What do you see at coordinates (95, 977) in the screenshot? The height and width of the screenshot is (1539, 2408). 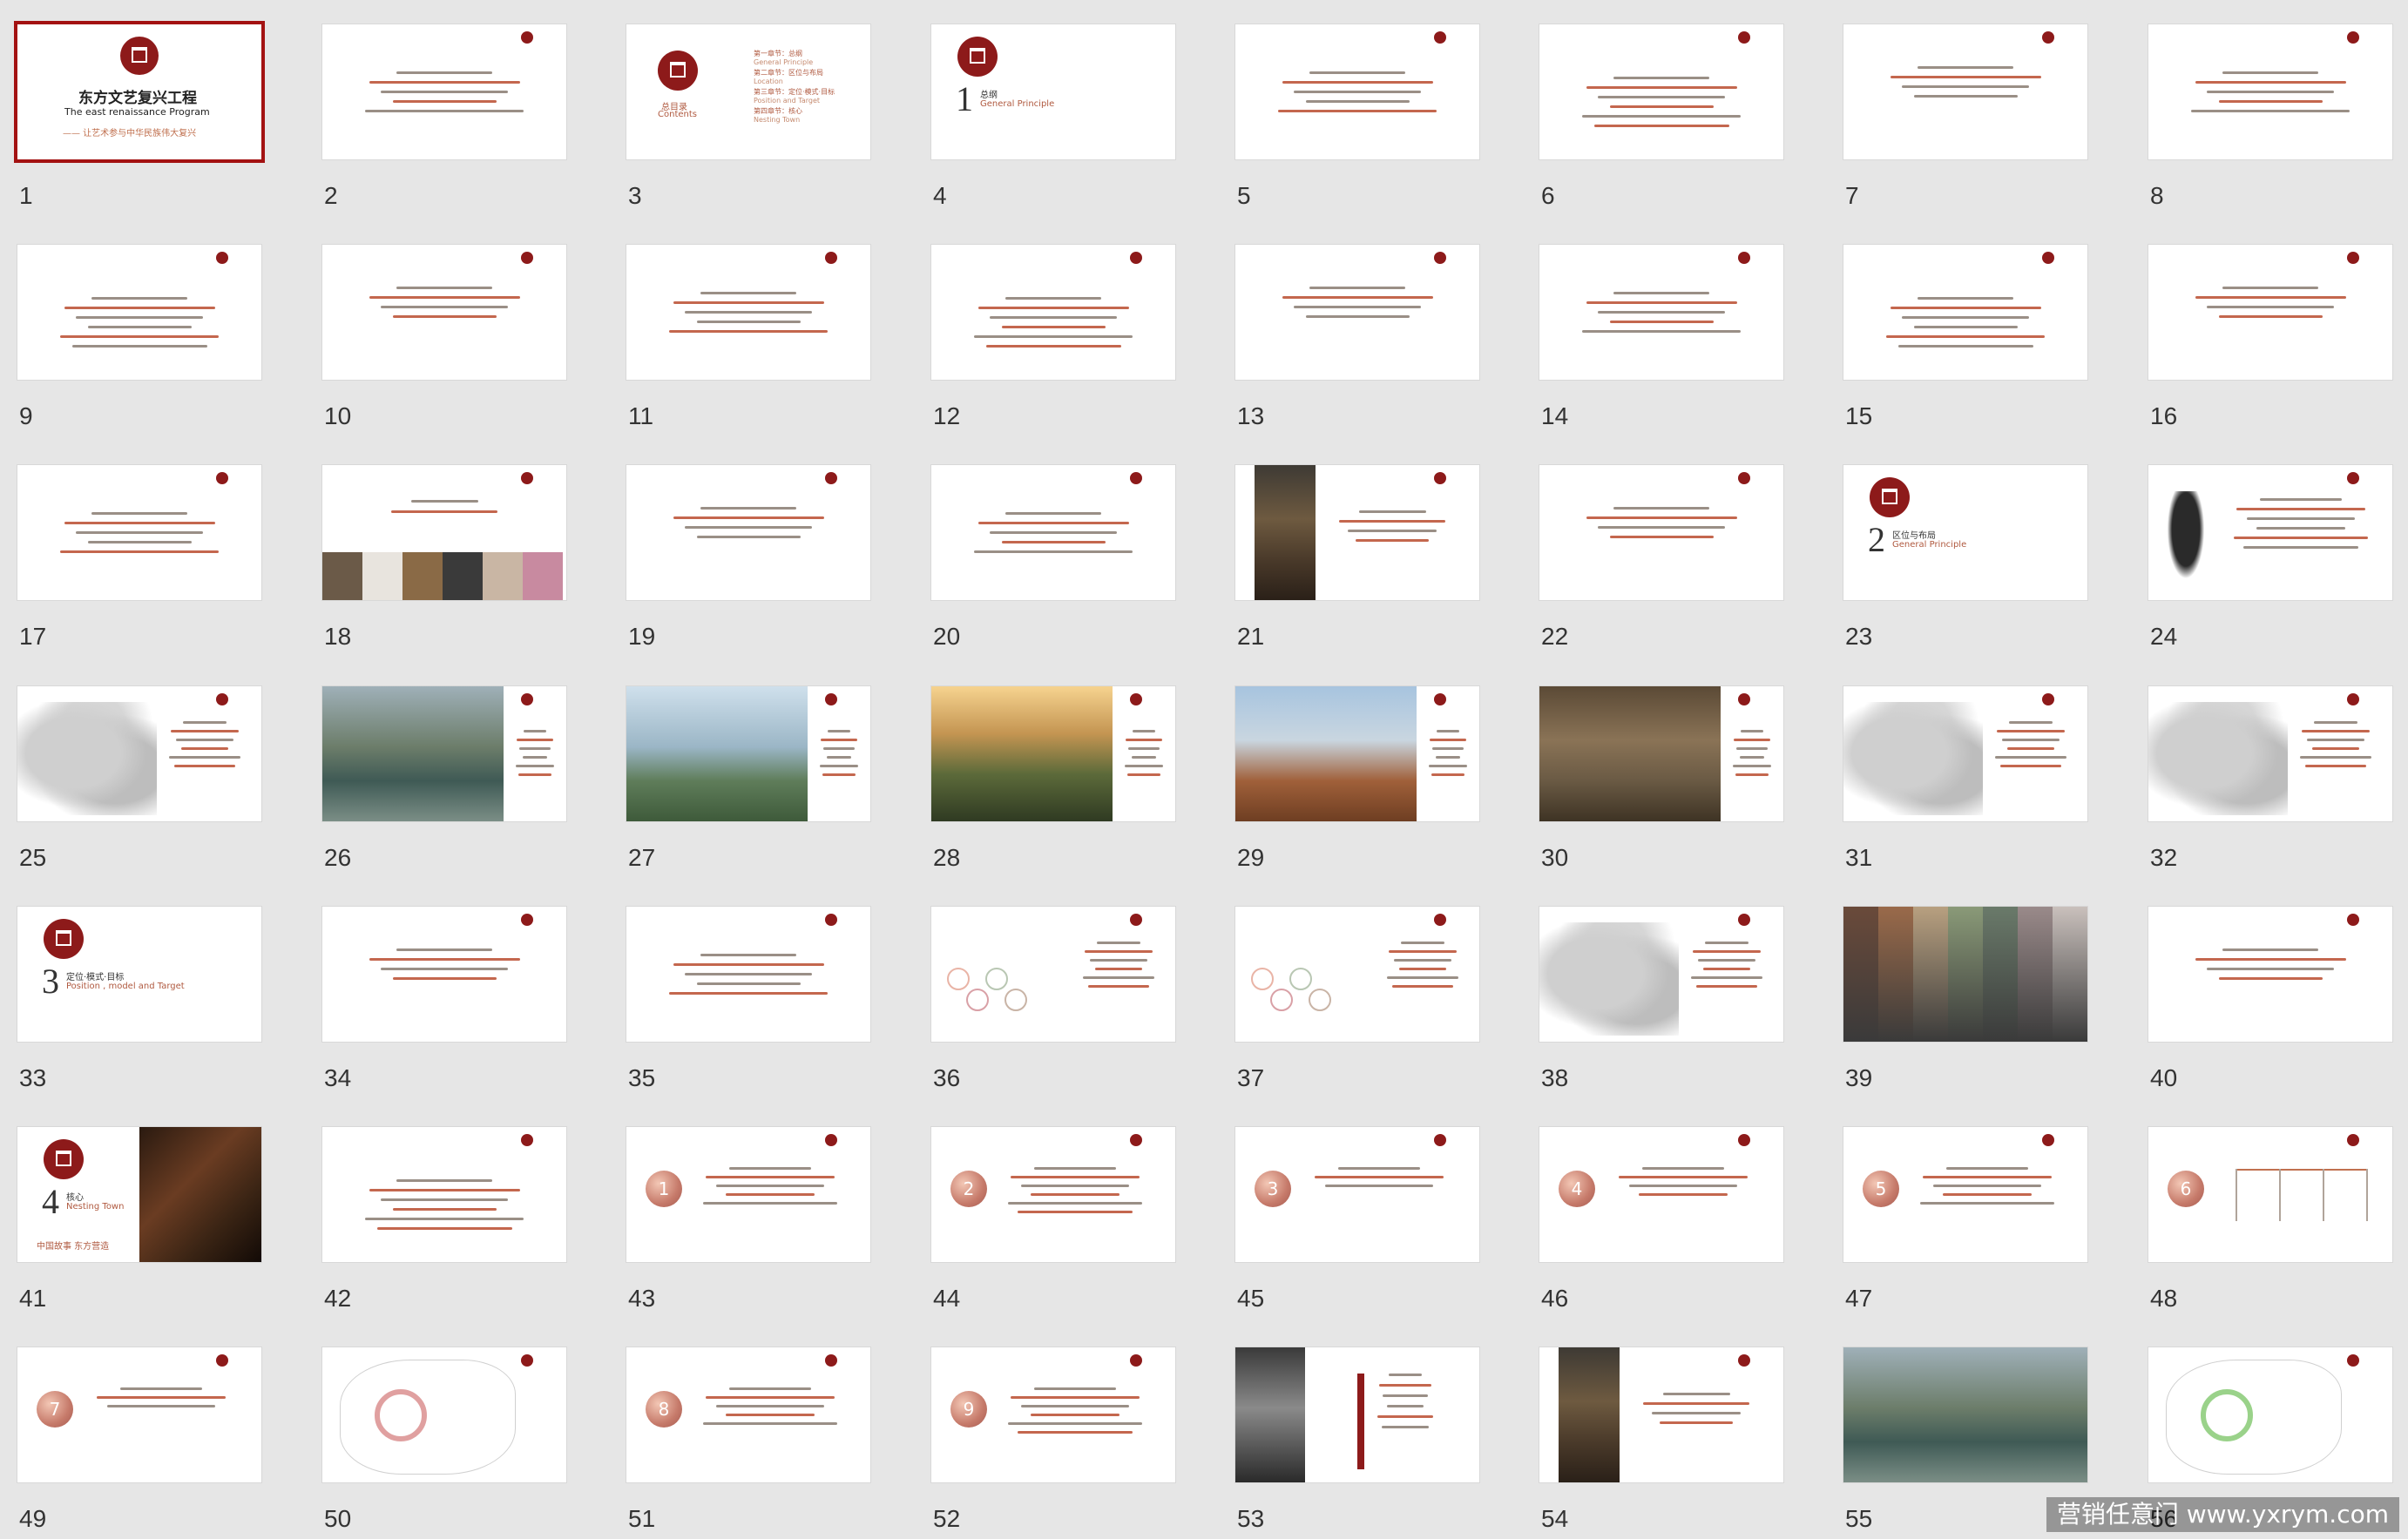 I see `section-label: 定位·模式·目标` at bounding box center [95, 977].